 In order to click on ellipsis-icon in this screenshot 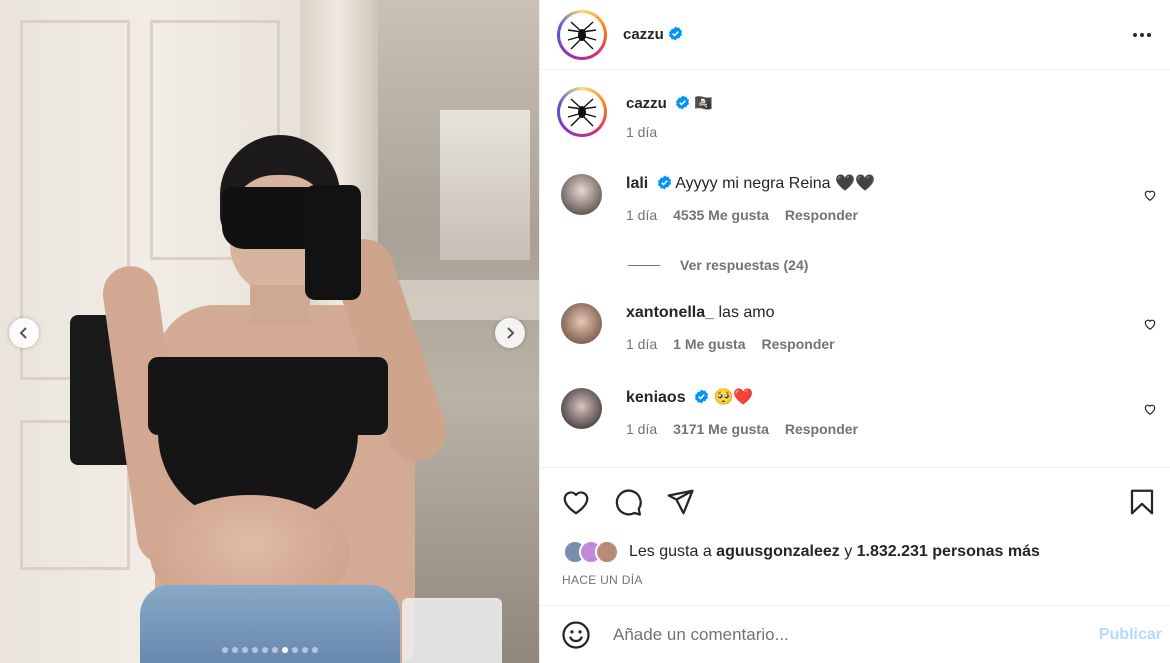, I will do `click(1142, 34)`.